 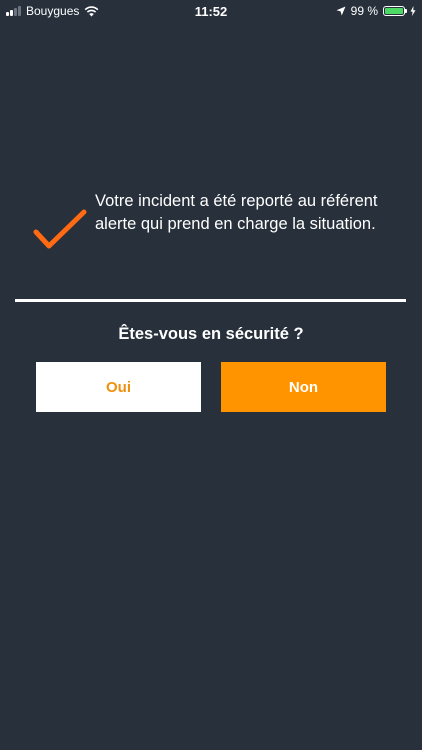 What do you see at coordinates (341, 11) in the screenshot?
I see `location-arrow-icon` at bounding box center [341, 11].